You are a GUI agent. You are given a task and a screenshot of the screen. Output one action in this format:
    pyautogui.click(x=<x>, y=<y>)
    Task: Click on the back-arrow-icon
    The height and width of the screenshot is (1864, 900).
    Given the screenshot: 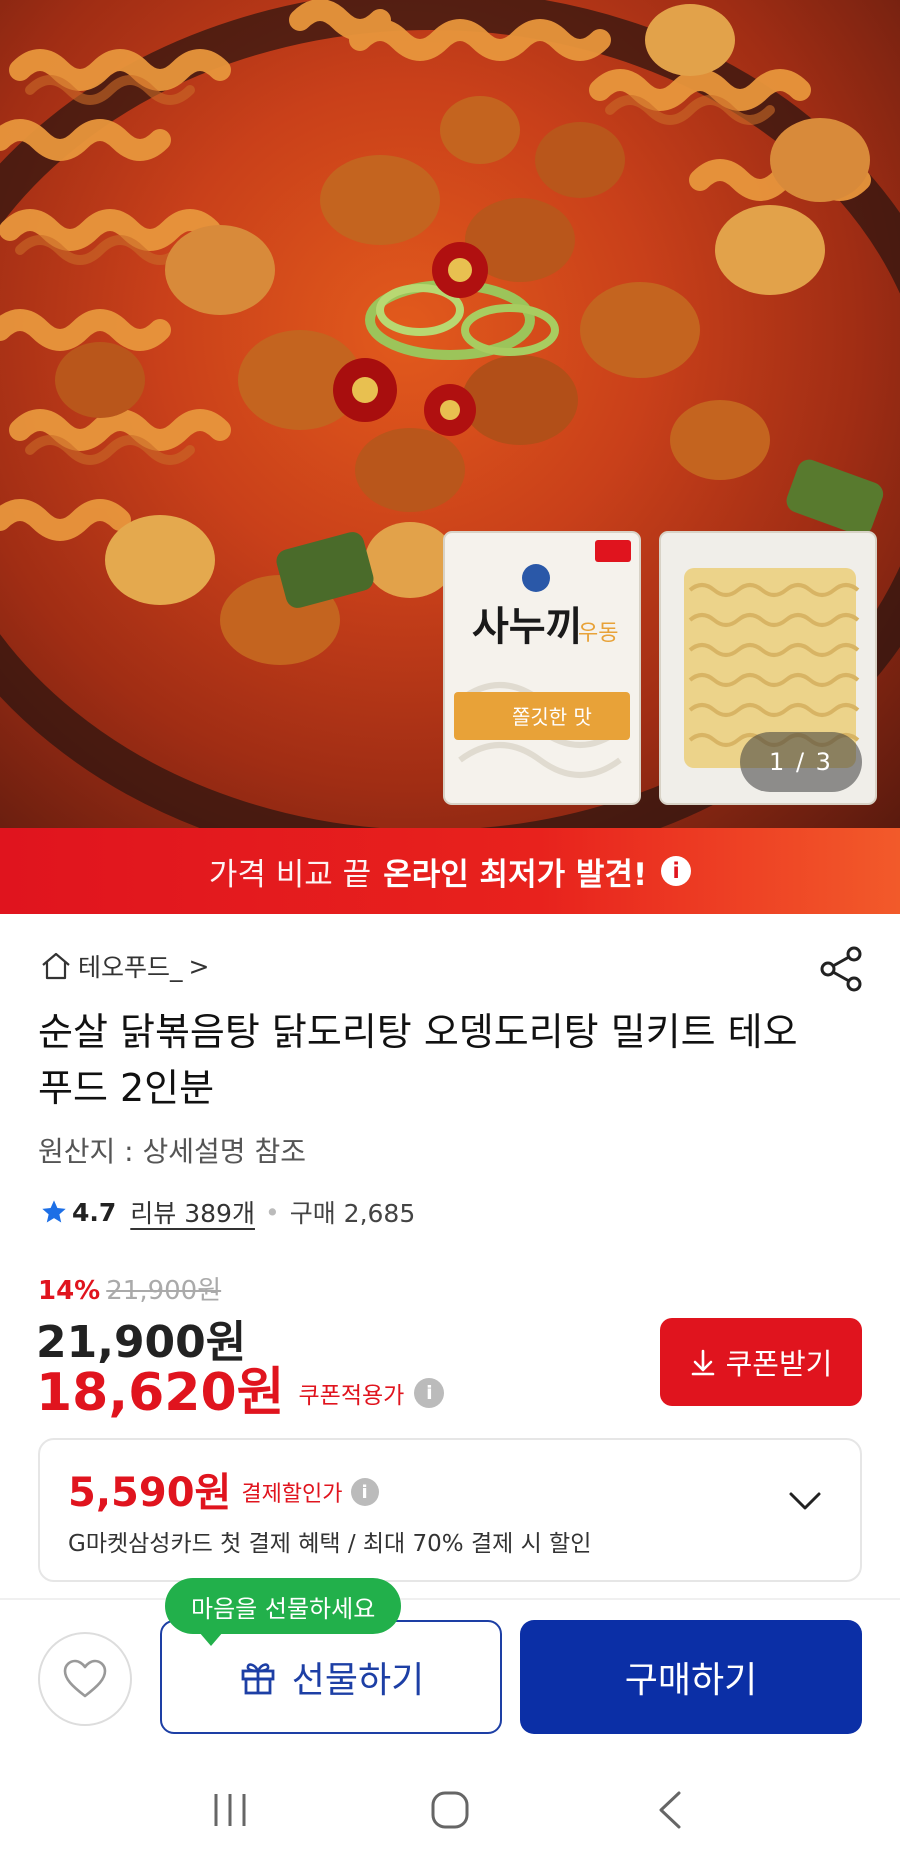 What is the action you would take?
    pyautogui.click(x=670, y=1810)
    